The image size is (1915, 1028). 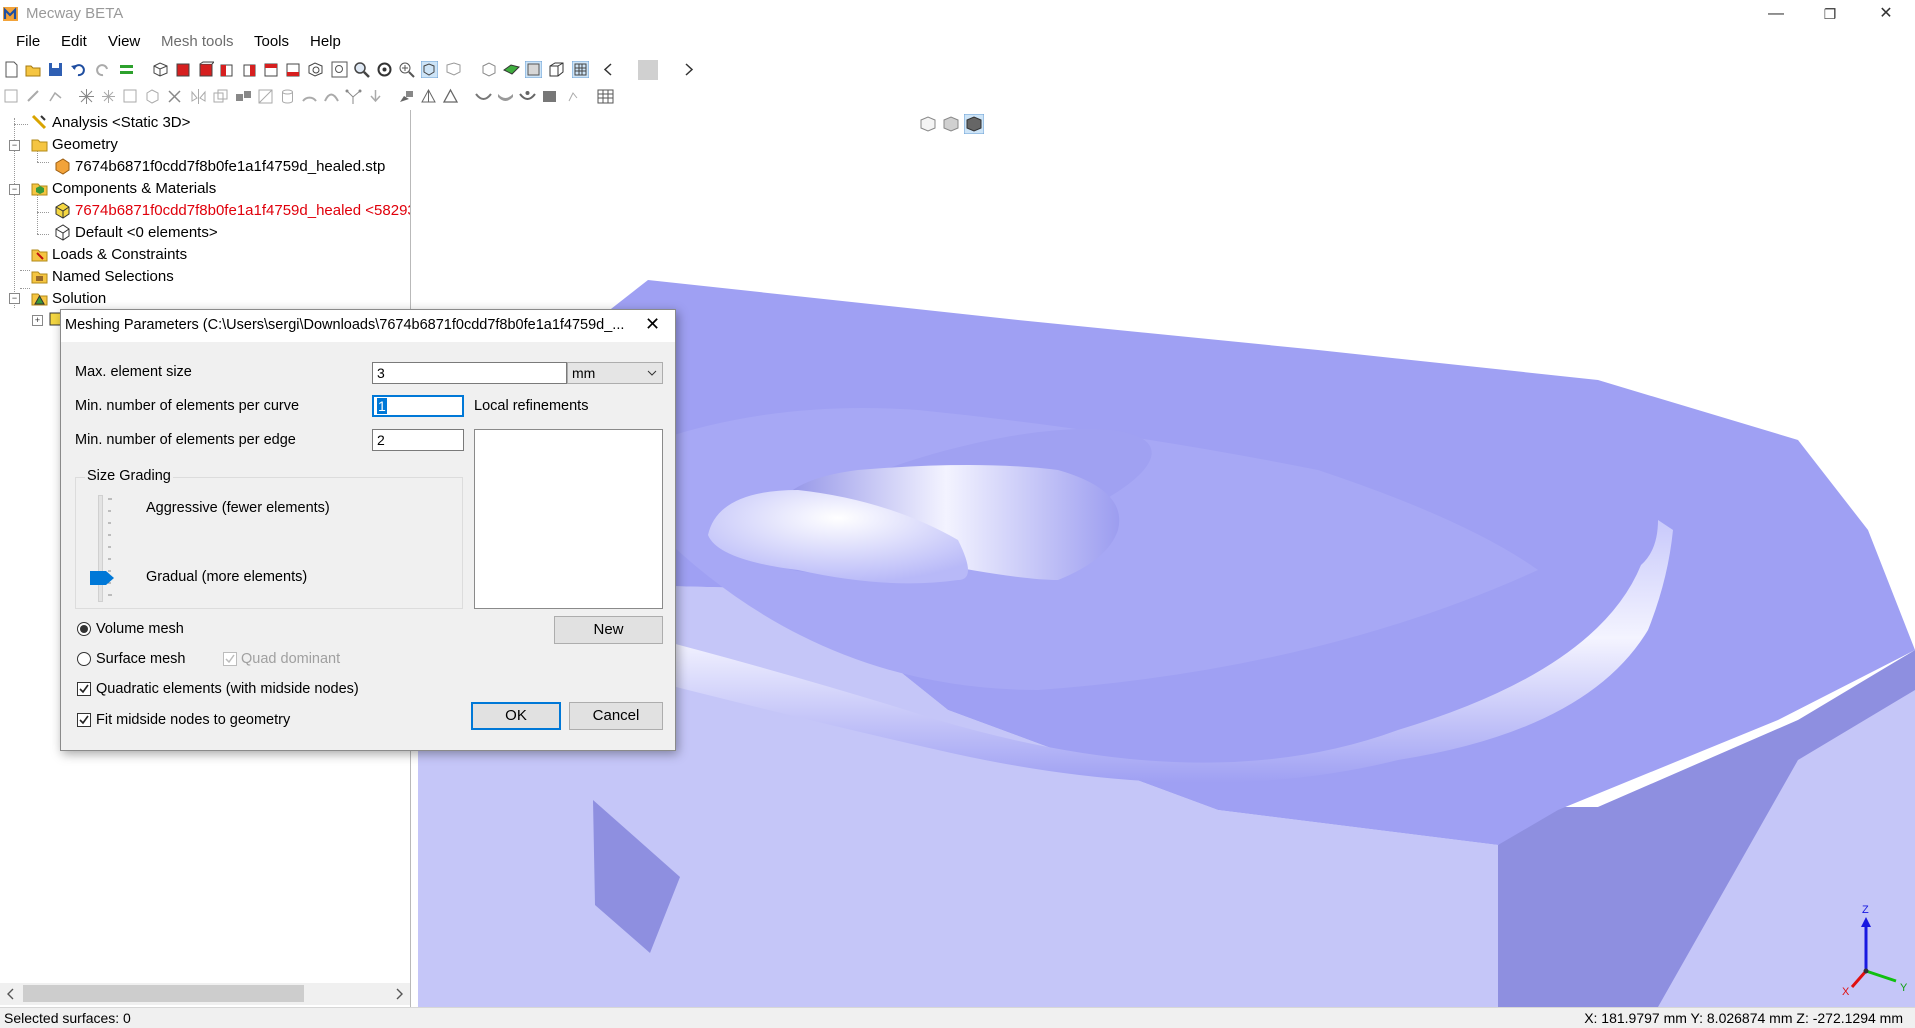 What do you see at coordinates (315, 69) in the screenshot?
I see `view-iso-icon` at bounding box center [315, 69].